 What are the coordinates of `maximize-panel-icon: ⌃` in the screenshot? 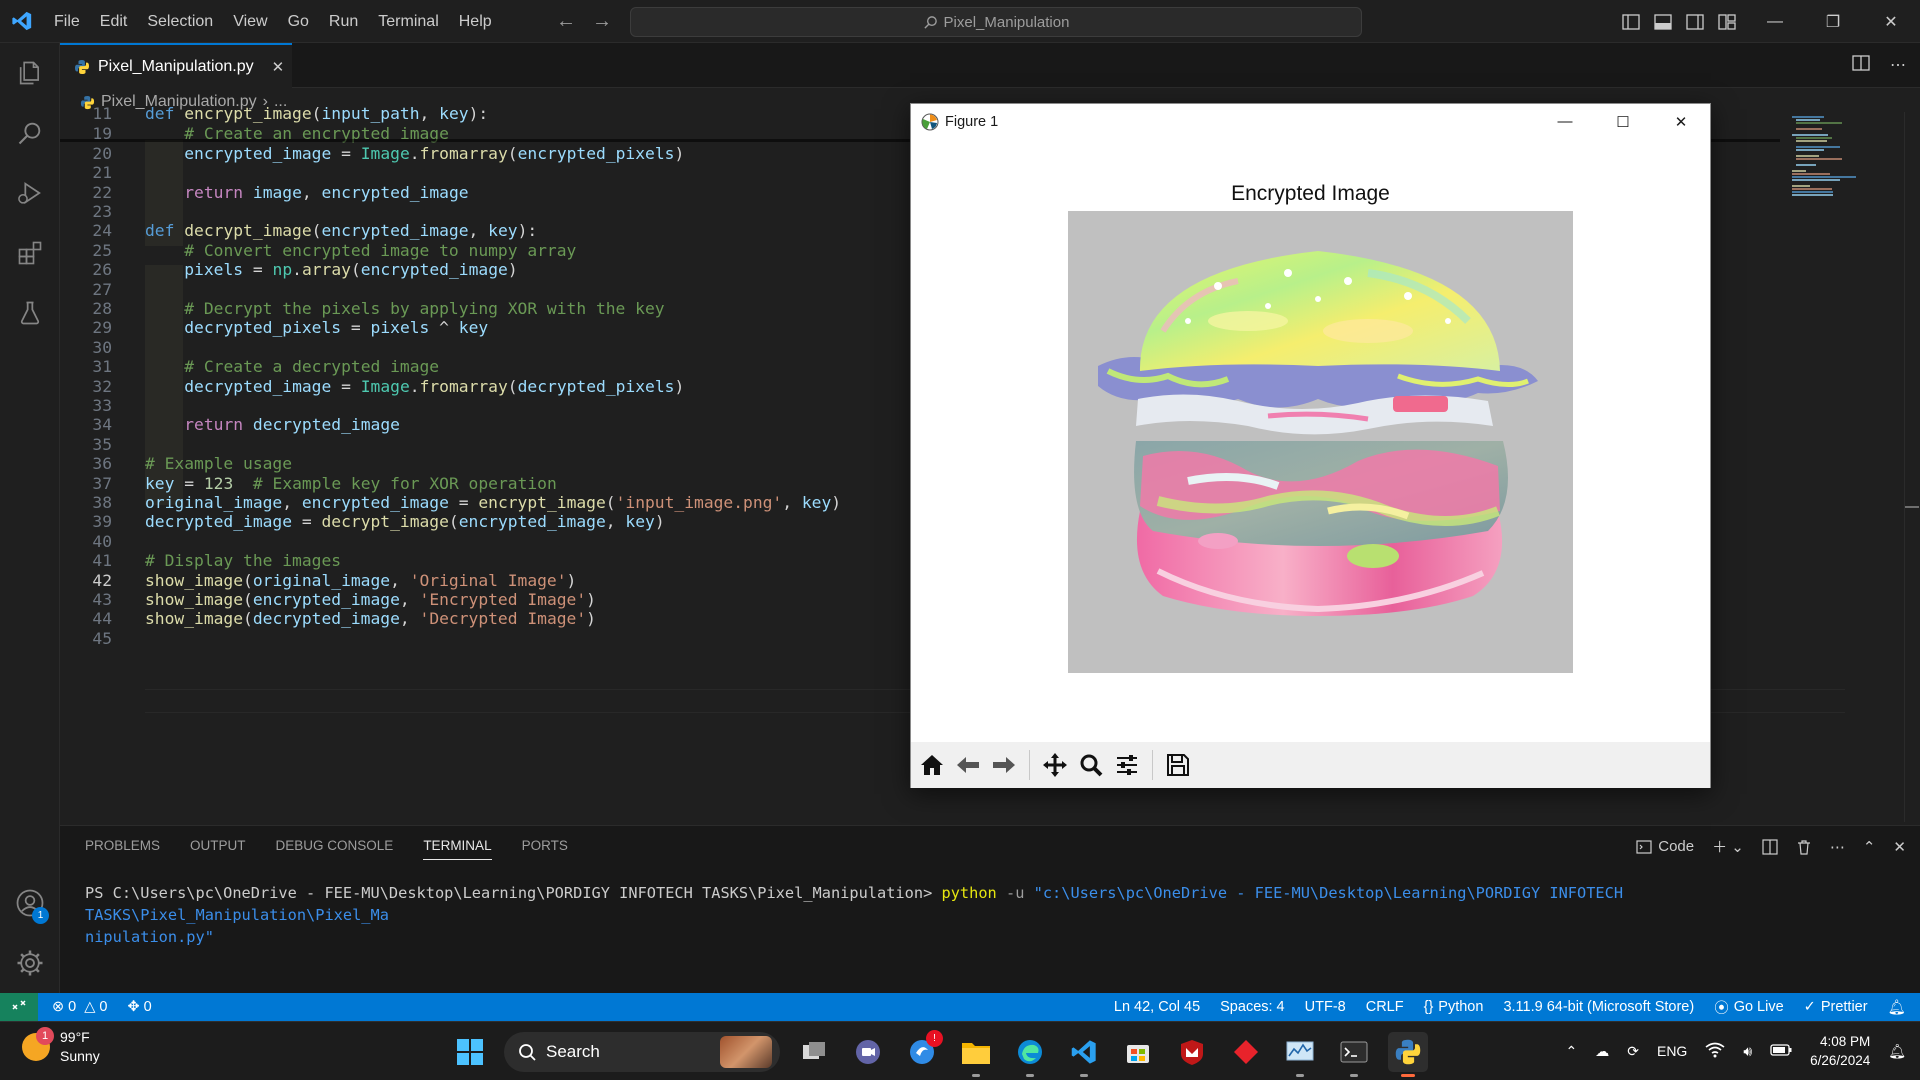 It's located at (1869, 847).